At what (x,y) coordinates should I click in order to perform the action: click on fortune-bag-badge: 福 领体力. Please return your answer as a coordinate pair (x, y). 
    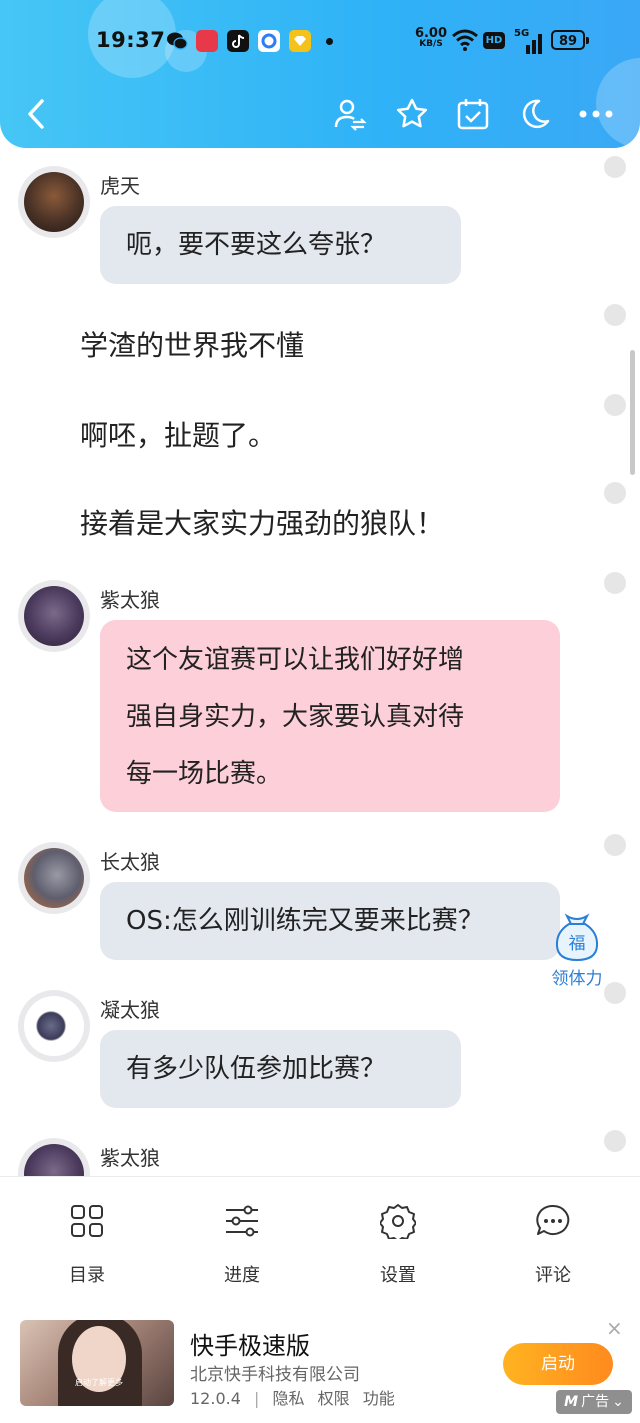
    Looking at the image, I should click on (577, 950).